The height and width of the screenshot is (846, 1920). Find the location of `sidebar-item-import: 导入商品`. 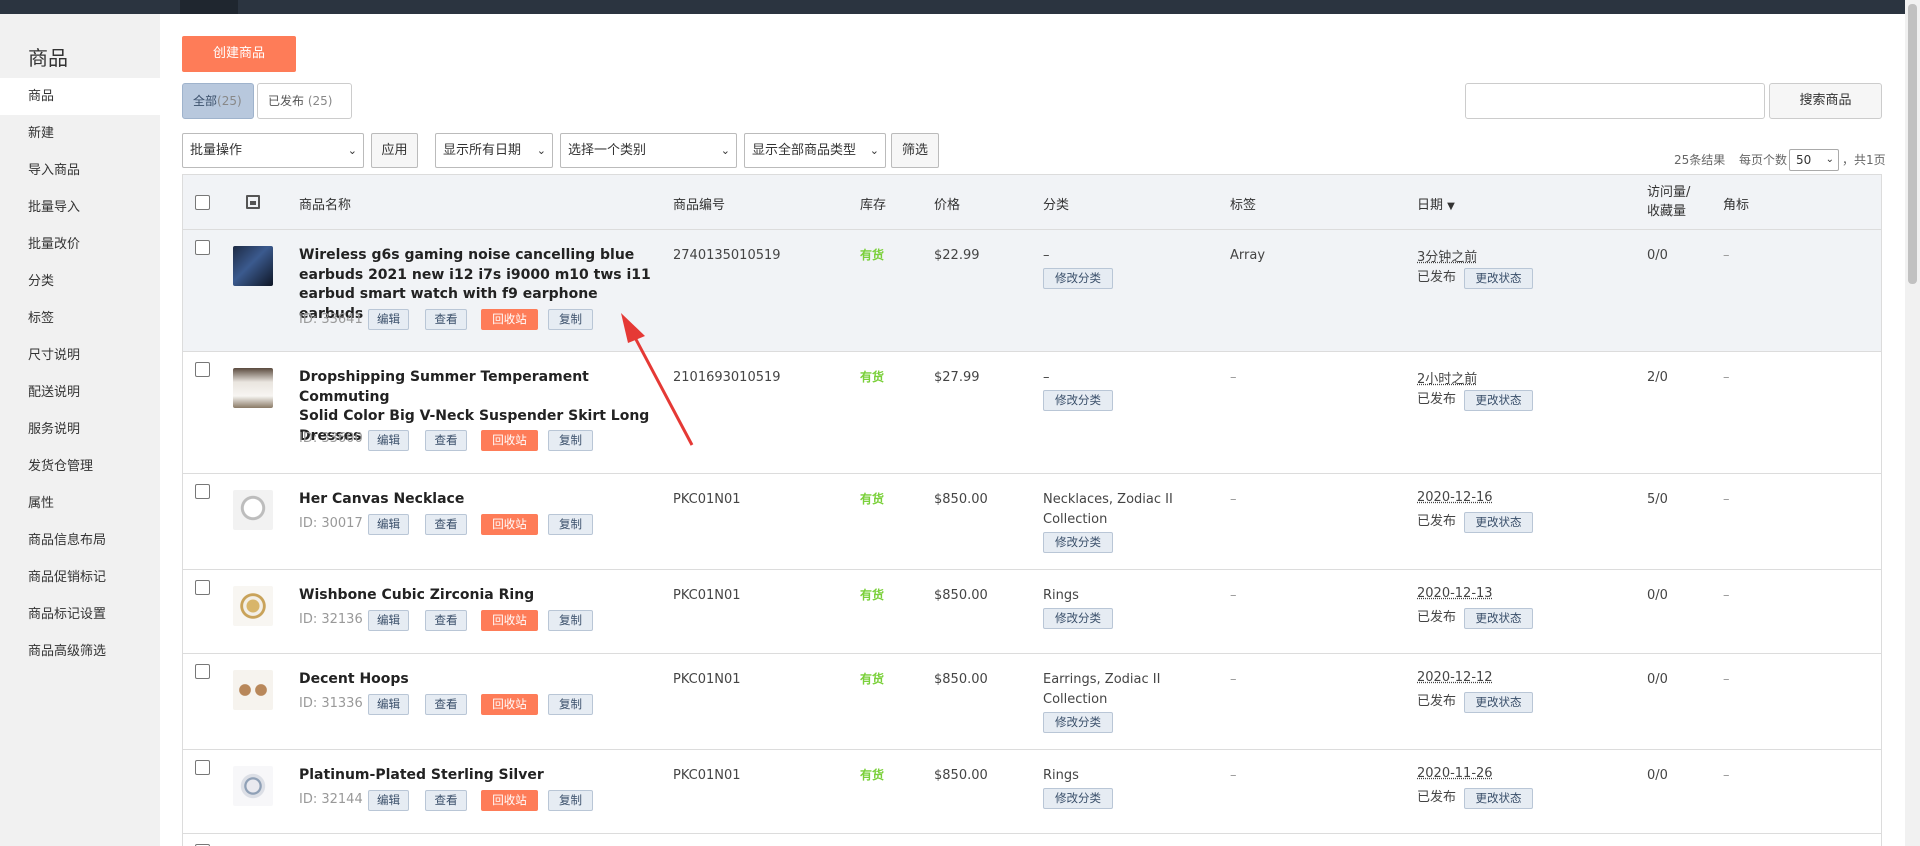

sidebar-item-import: 导入商品 is located at coordinates (80, 170).